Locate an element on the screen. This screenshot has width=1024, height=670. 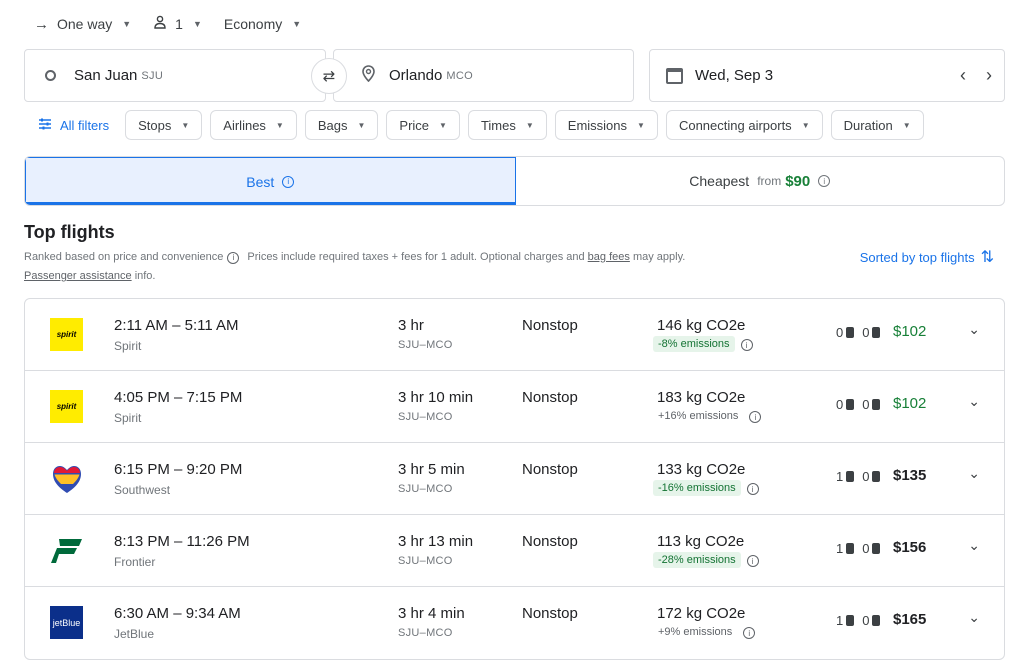
filter-airlines: Airlines ▼ is located at coordinates (253, 125).